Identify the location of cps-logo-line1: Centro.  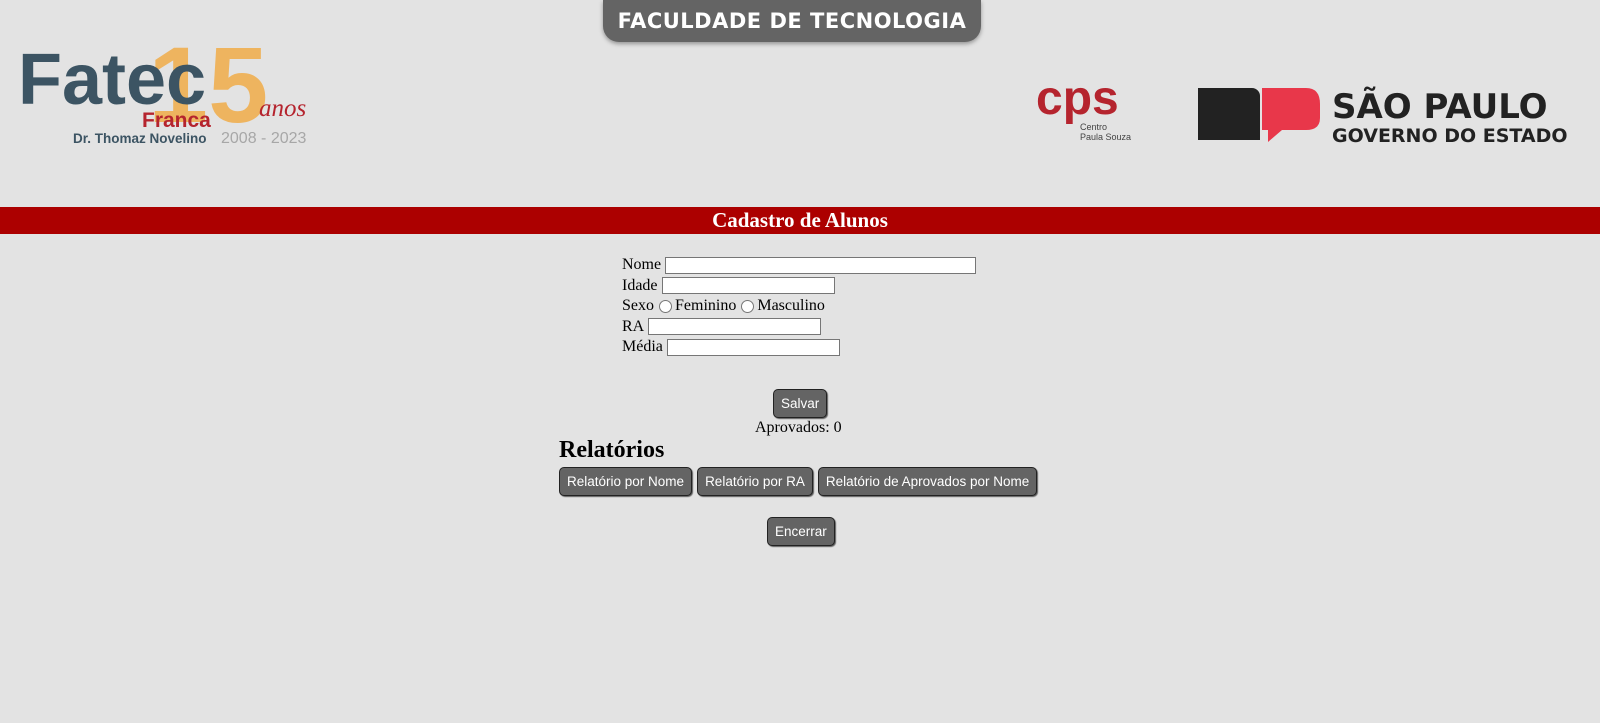
(1093, 127).